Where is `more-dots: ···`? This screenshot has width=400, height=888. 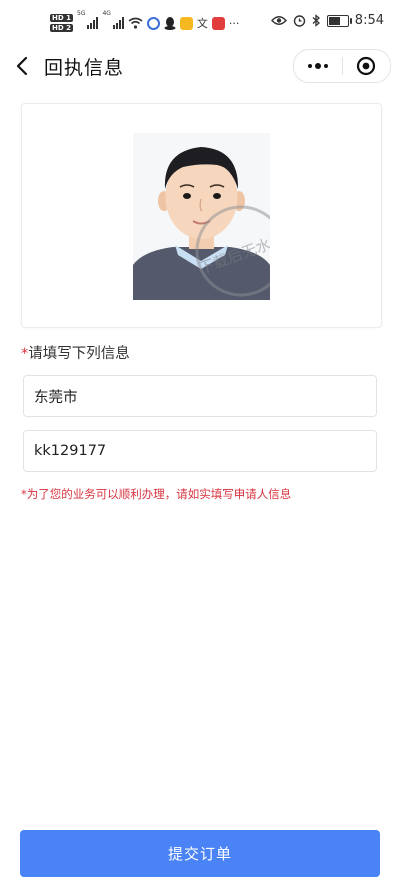 more-dots: ··· is located at coordinates (234, 23).